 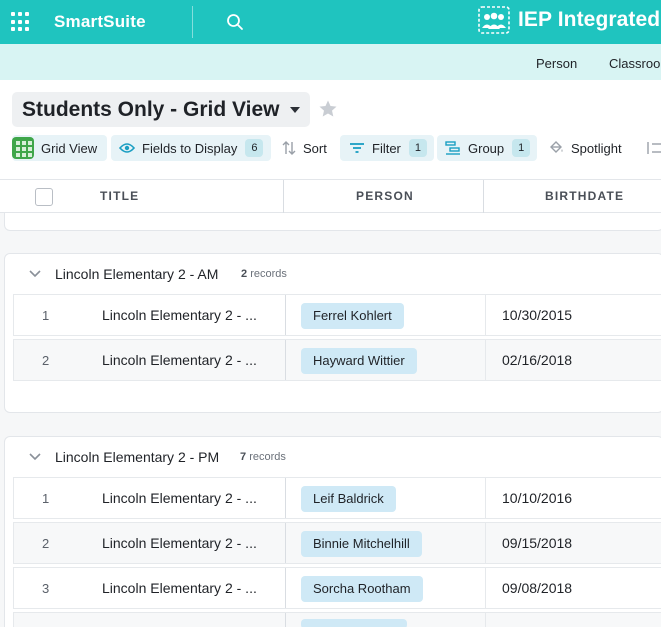 What do you see at coordinates (244, 274) in the screenshot?
I see `group-count-number: 2` at bounding box center [244, 274].